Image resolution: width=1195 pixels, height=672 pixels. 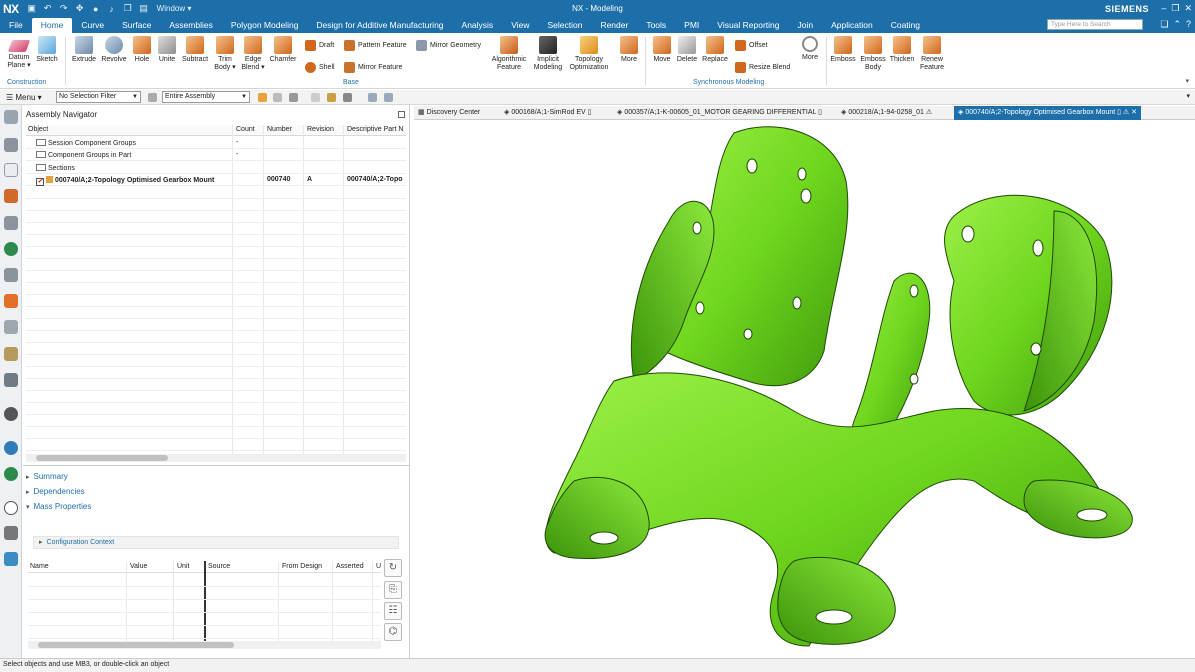 I want to click on window-layout-icon: ❏, so click(x=1164, y=24).